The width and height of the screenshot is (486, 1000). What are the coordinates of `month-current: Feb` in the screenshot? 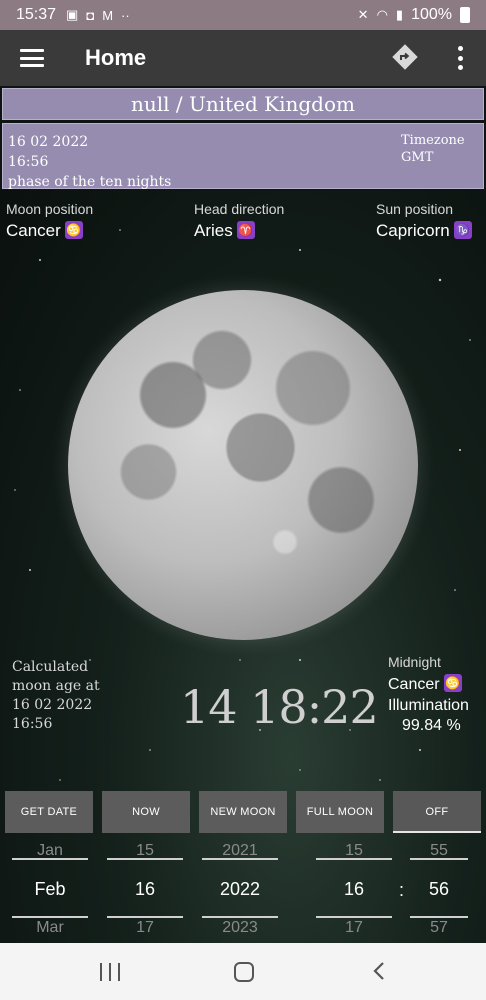 It's located at (50, 889).